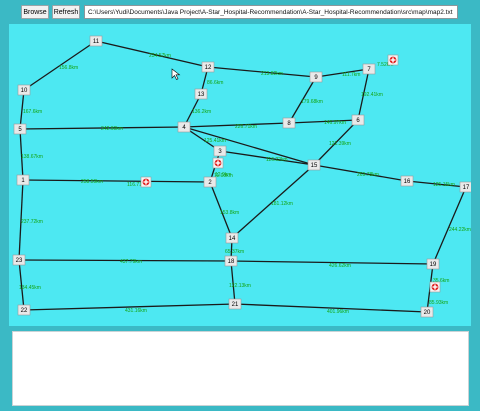 The height and width of the screenshot is (411, 480). What do you see at coordinates (160, 56) in the screenshot?
I see `edge-distance-label: 234.57km` at bounding box center [160, 56].